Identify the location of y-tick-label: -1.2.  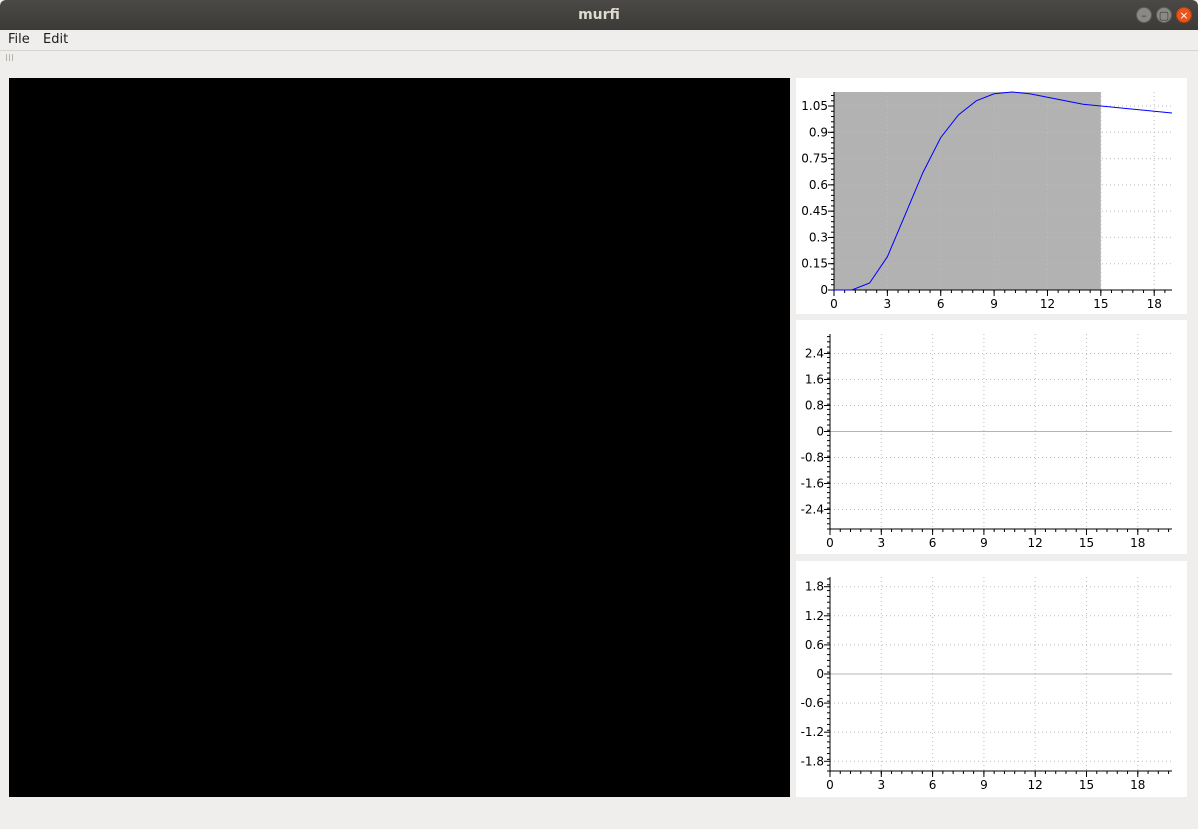
(812, 732).